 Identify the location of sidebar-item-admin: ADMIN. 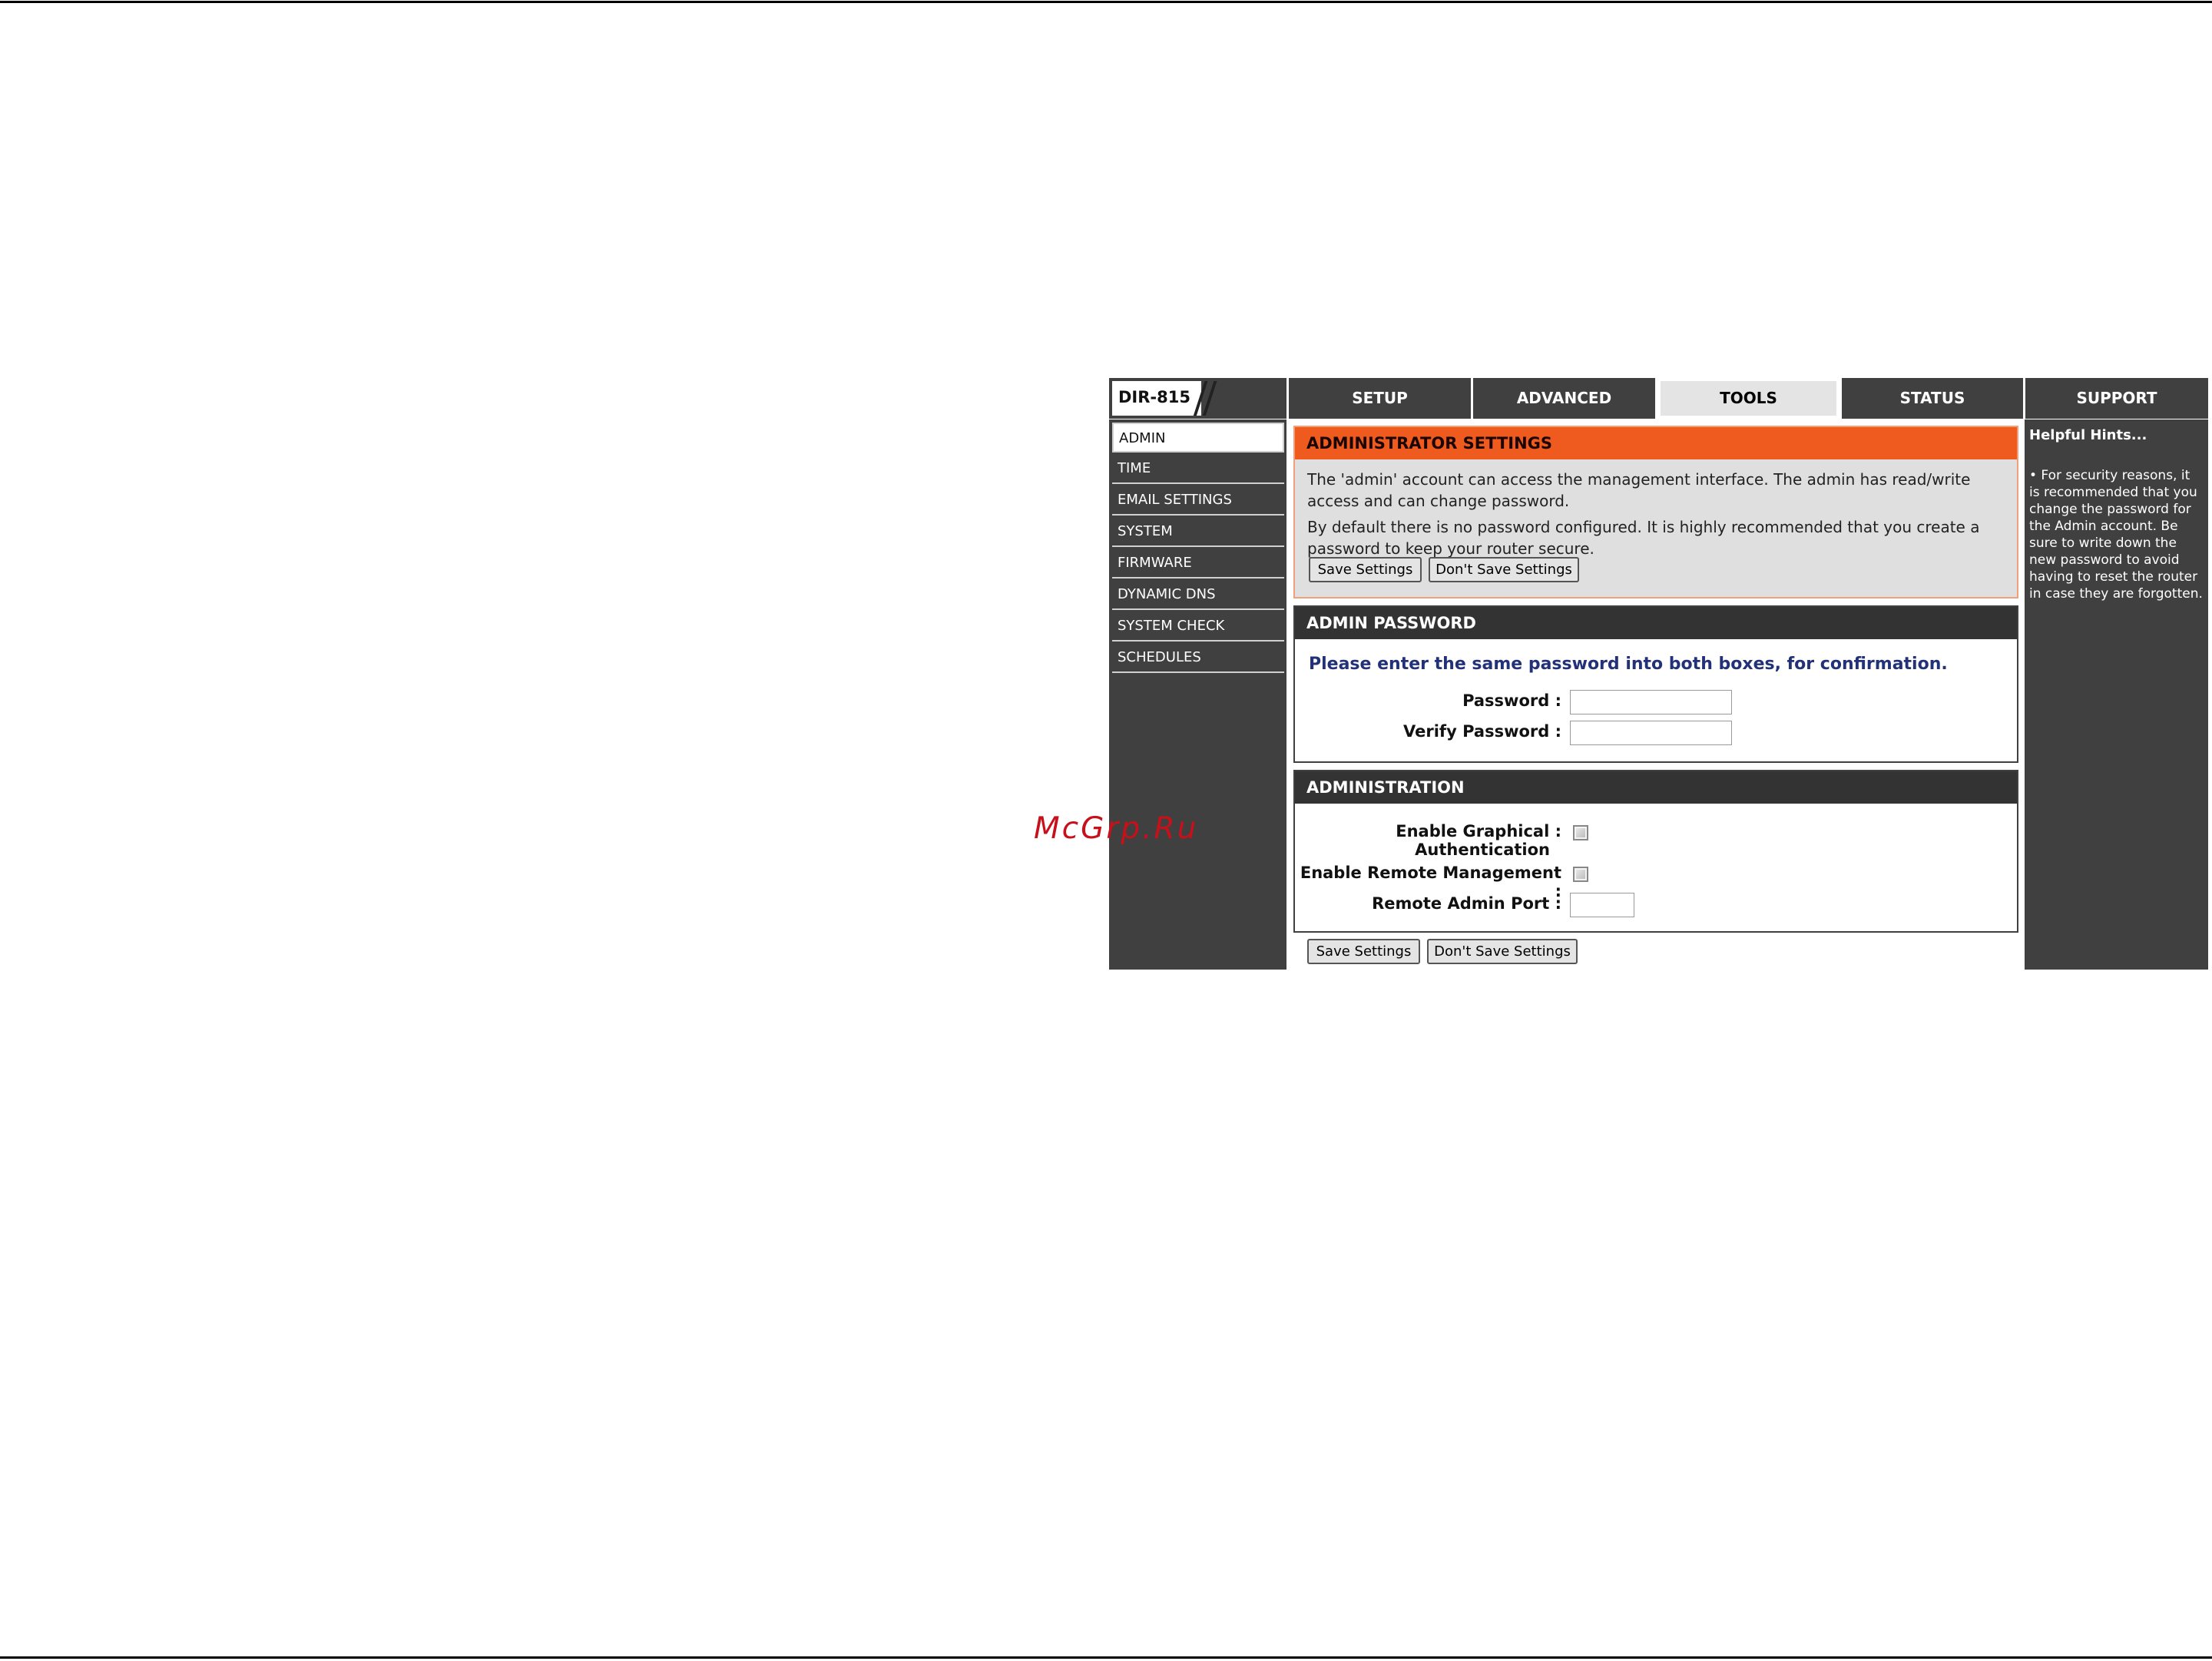
(1198, 438).